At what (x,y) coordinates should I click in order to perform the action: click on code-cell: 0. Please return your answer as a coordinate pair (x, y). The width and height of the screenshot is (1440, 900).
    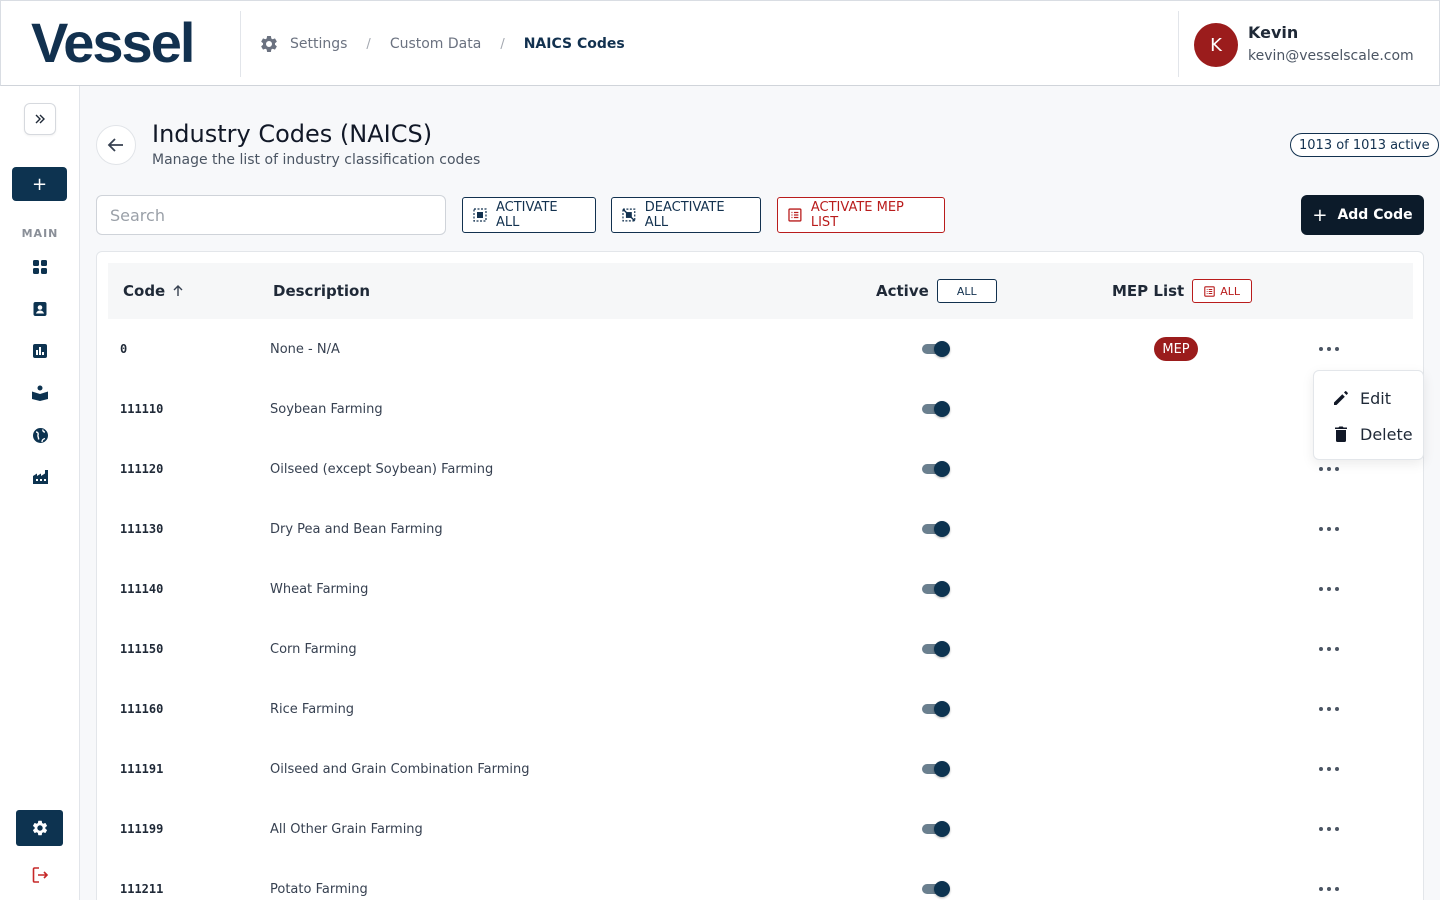
    Looking at the image, I should click on (124, 349).